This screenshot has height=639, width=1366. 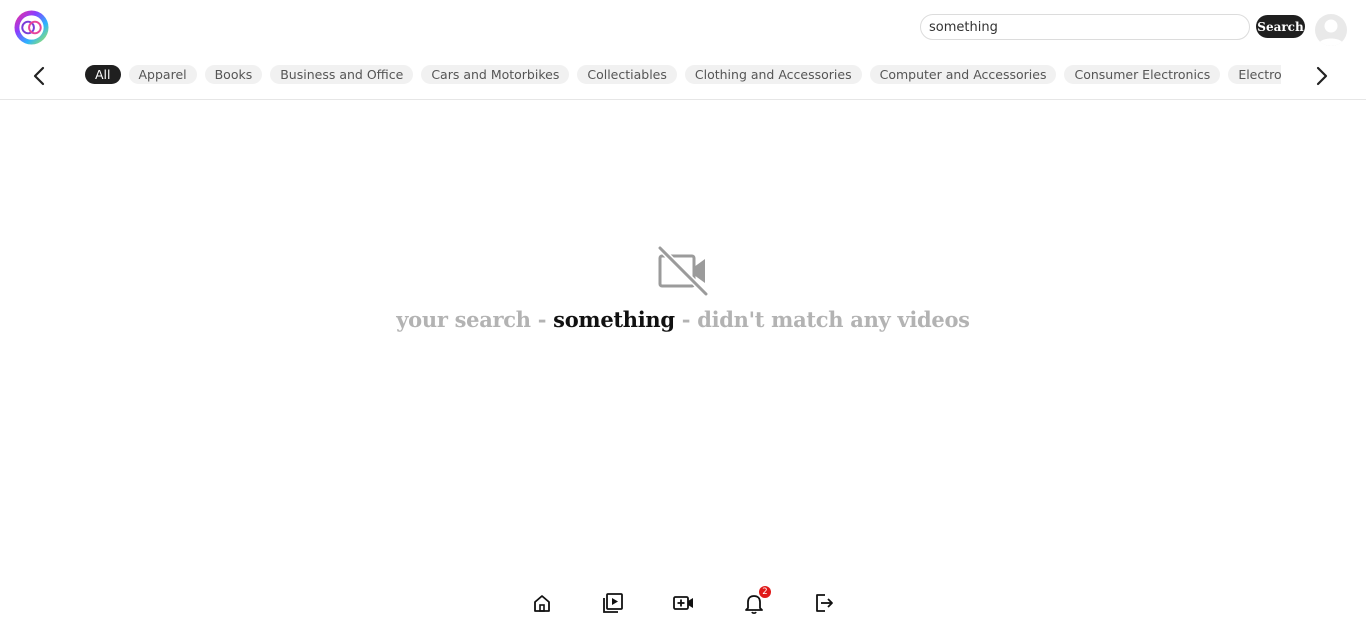 I want to click on chip-collectiables: Collectiables, so click(x=627, y=74).